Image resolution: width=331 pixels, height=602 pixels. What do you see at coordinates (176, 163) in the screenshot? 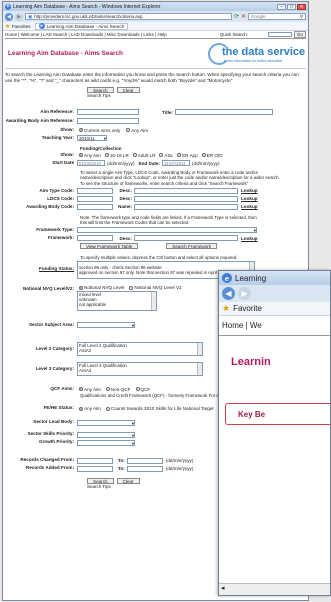
I see `end-date-input: 31/07/2011` at bounding box center [176, 163].